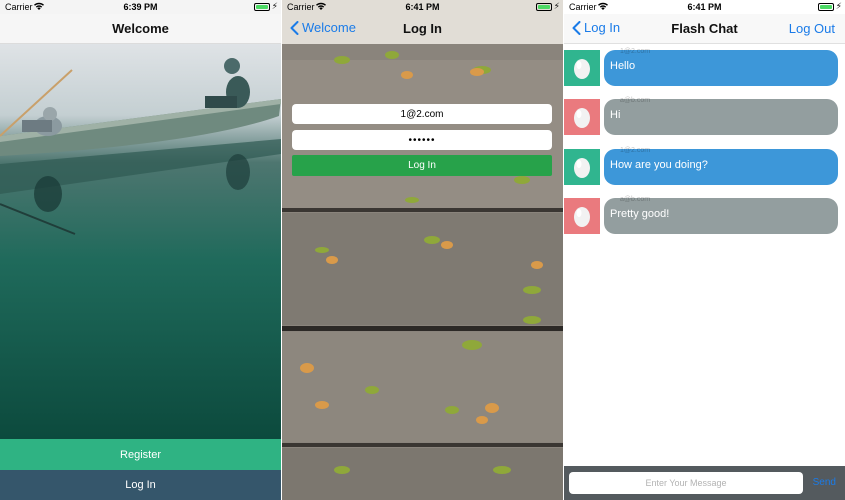 This screenshot has width=845, height=500. I want to click on message-row: Hello 1@2.com, so click(704, 67).